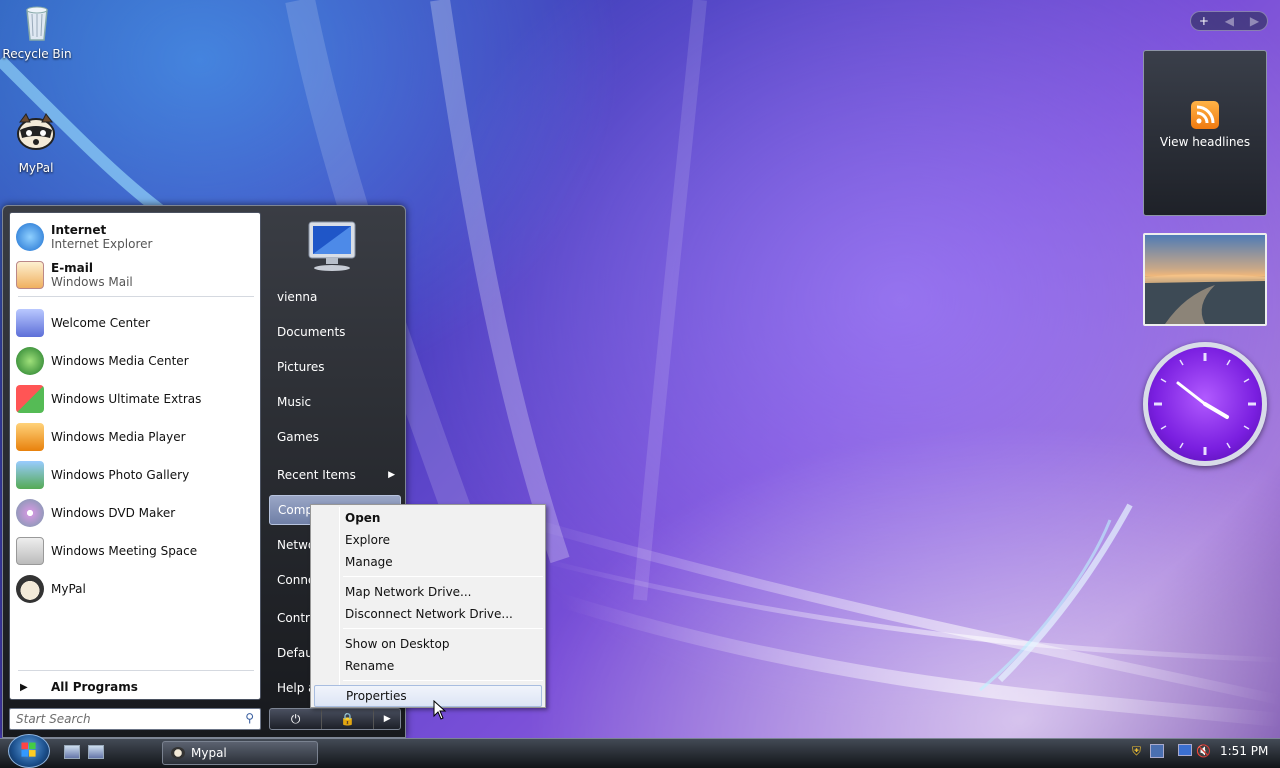 The height and width of the screenshot is (768, 1280). I want to click on program-media-player: Windows Media Player, so click(136, 437).